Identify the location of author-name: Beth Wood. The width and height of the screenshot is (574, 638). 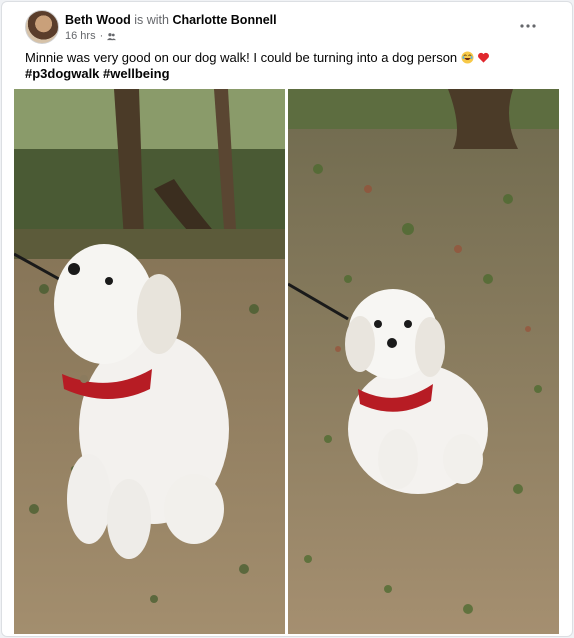
(98, 20).